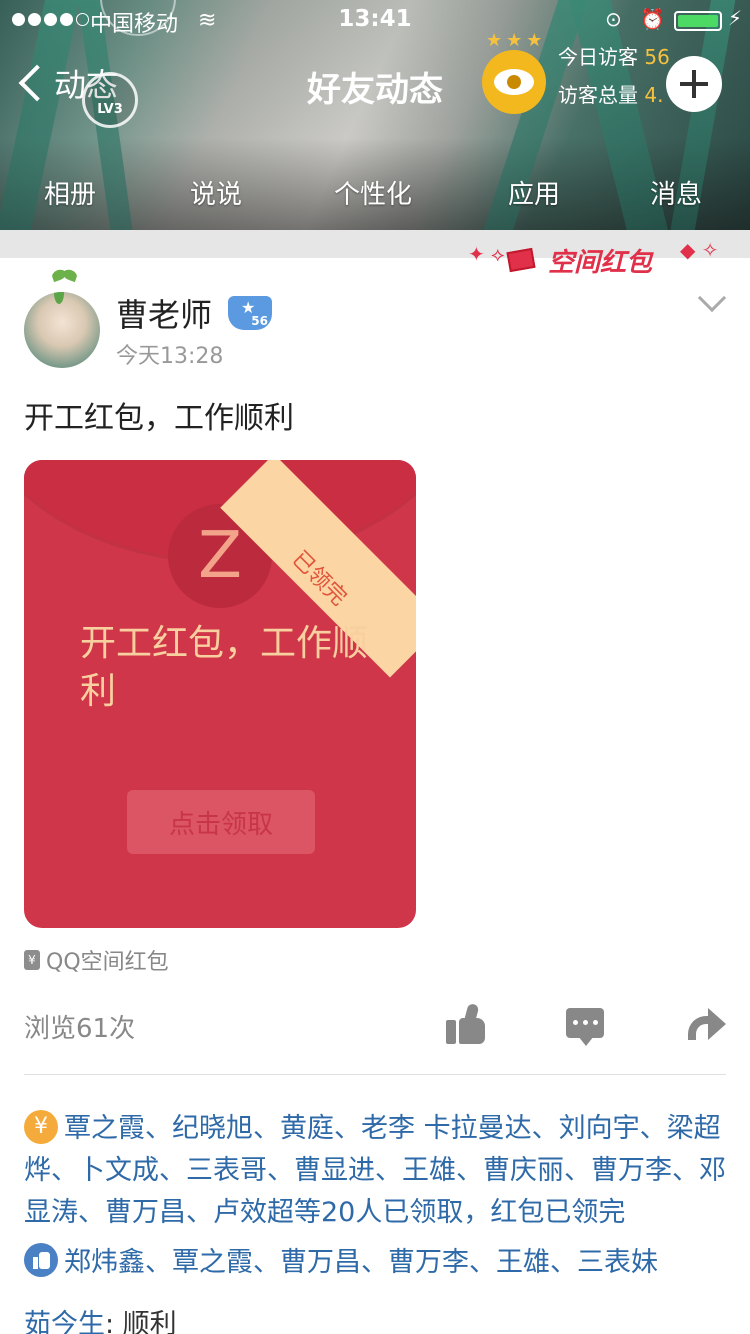 This screenshot has width=750, height=1334. Describe the element at coordinates (516, 40) in the screenshot. I see `stars-icon: ★★★` at that location.